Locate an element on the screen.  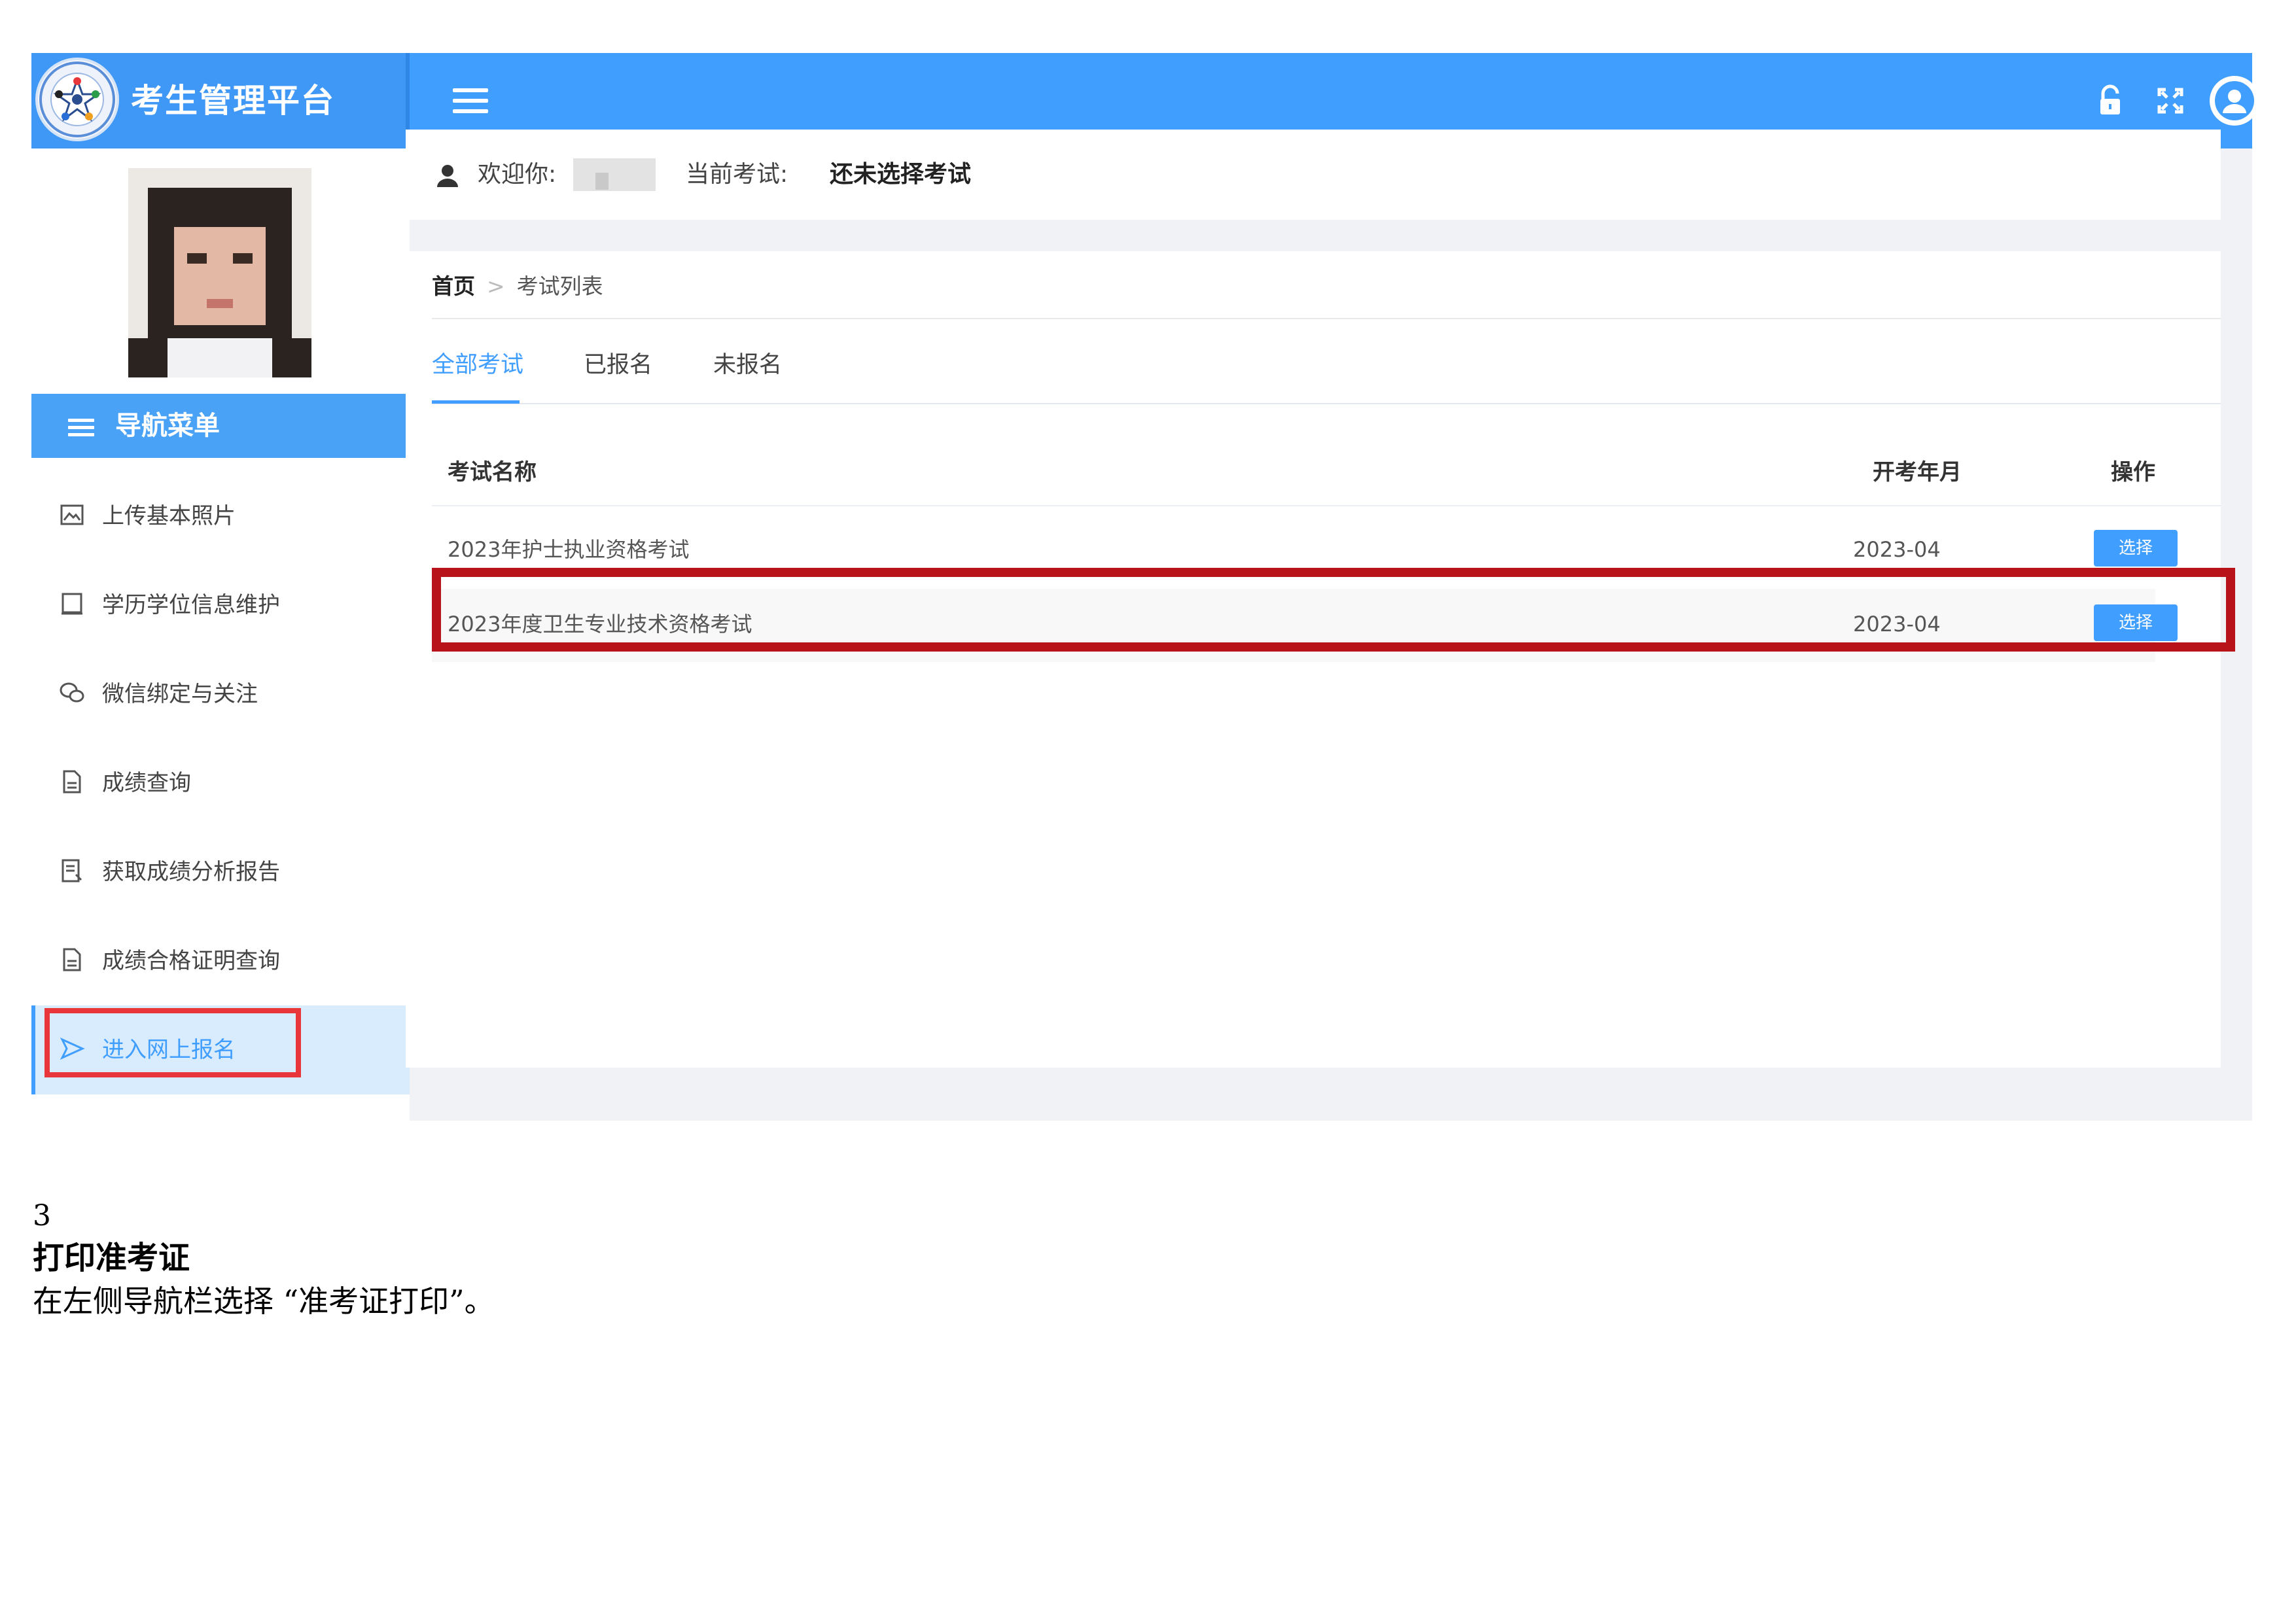
tab-all-exams: 全部考试 is located at coordinates (478, 365).